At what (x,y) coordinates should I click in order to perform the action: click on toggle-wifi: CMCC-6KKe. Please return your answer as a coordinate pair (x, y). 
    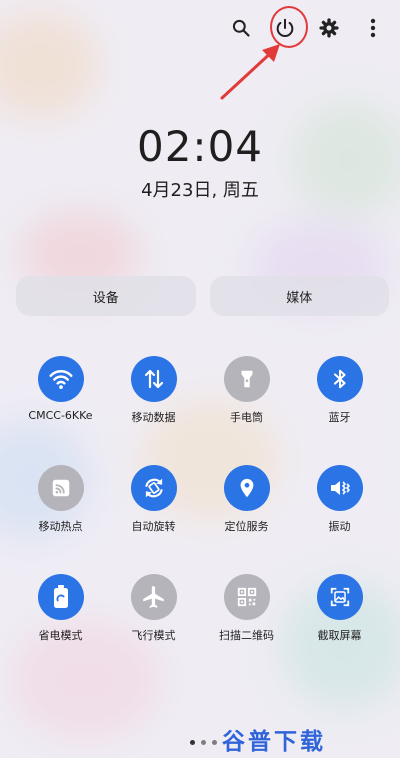
    Looking at the image, I should click on (60, 390).